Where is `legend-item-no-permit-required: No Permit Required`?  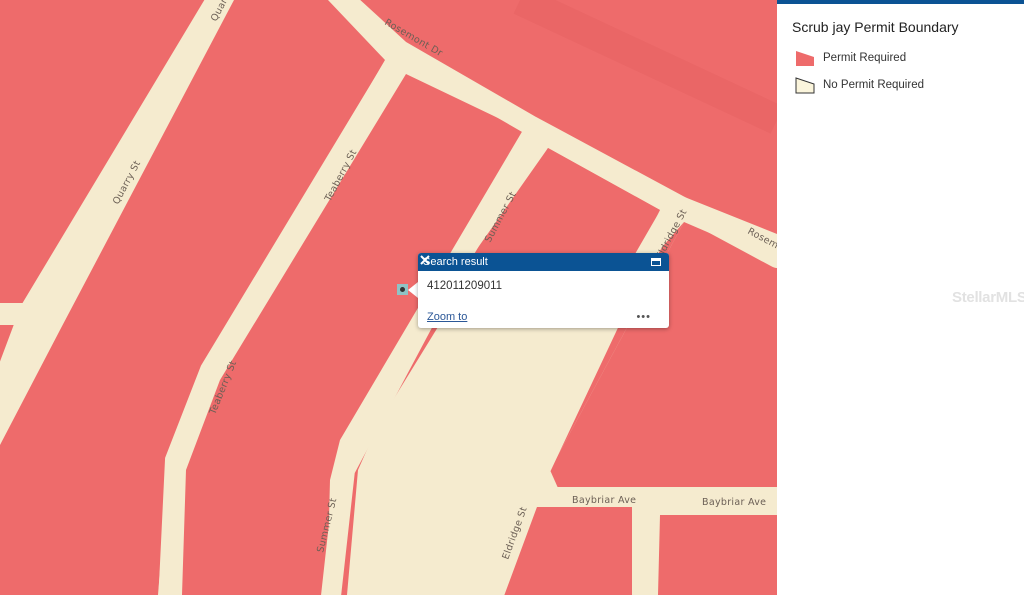 legend-item-no-permit-required: No Permit Required is located at coordinates (859, 85).